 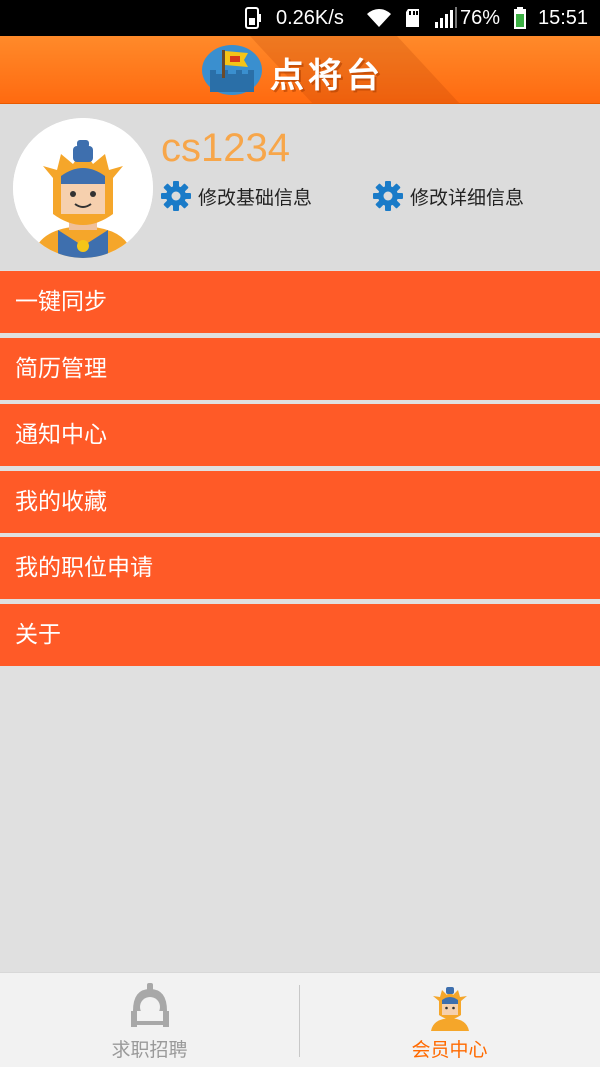 I want to click on clock: 15:51, so click(x=563, y=18).